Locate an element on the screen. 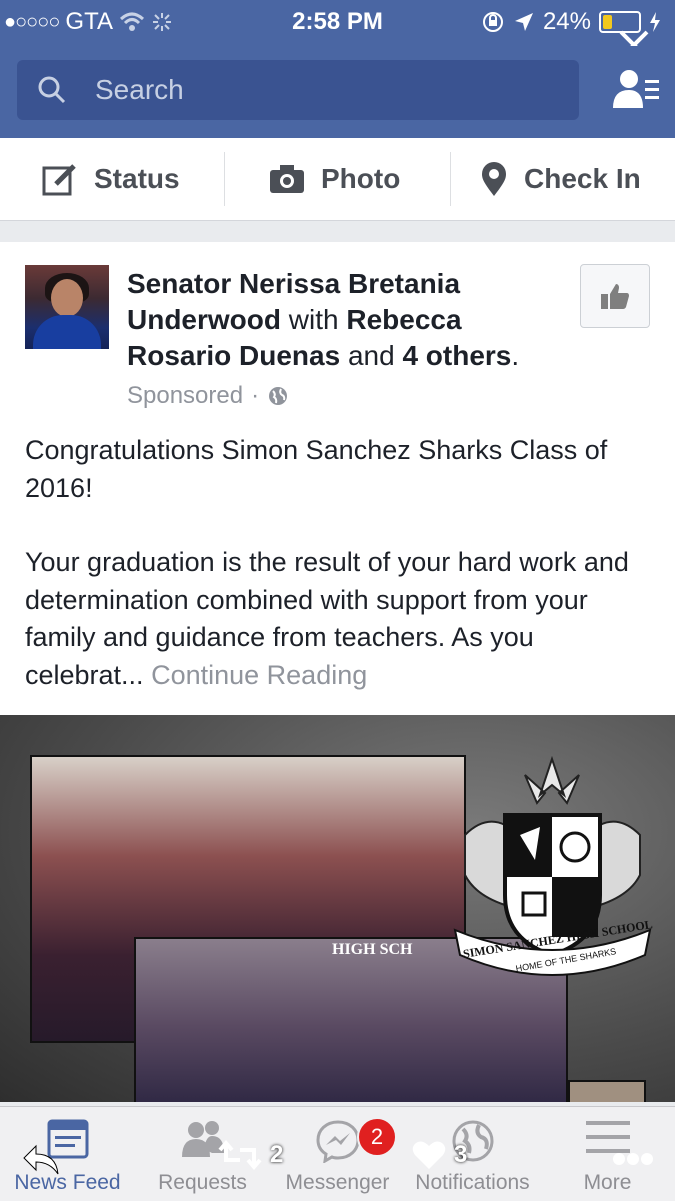 This screenshot has height=1201, width=675. retweet-icon is located at coordinates (240, 1155).